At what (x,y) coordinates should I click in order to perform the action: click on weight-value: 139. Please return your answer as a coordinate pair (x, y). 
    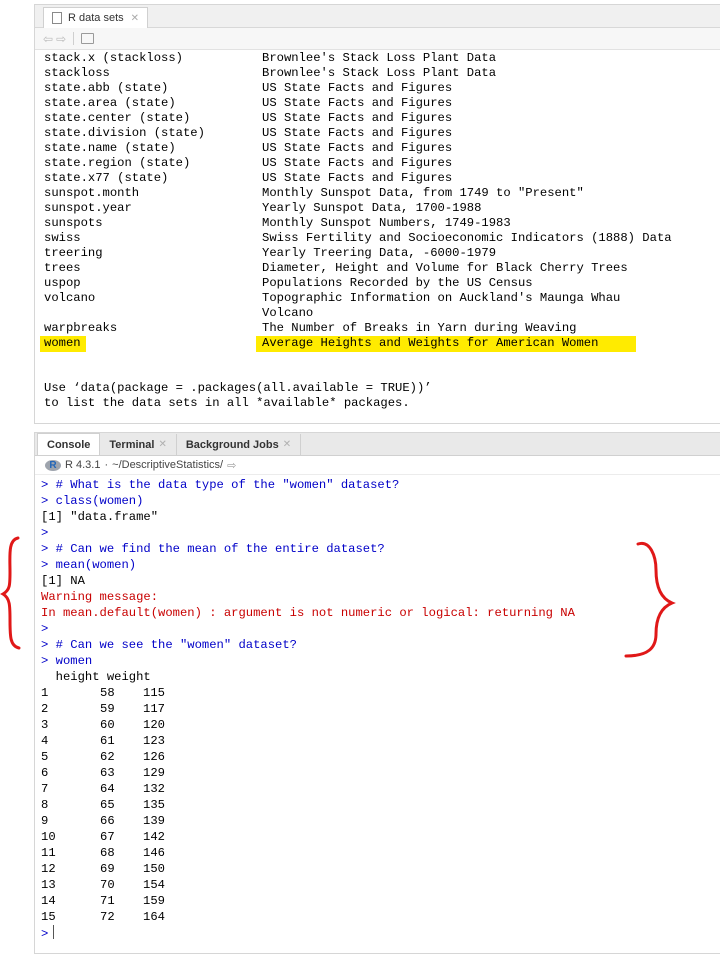
    Looking at the image, I should click on (154, 821).